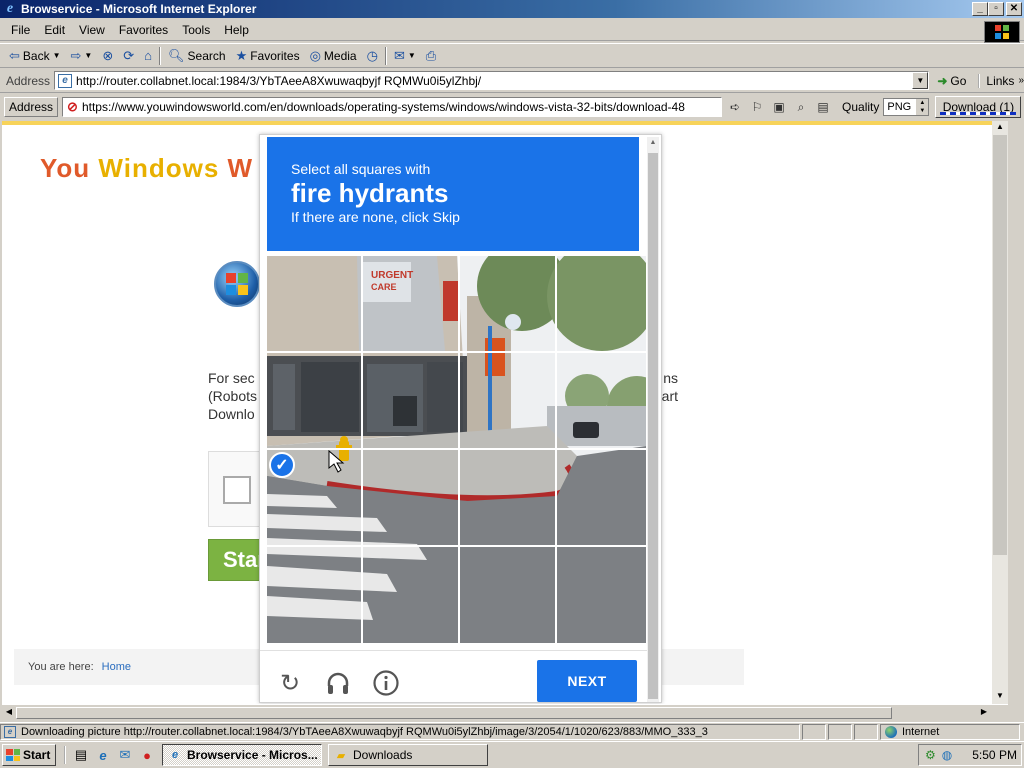 The height and width of the screenshot is (768, 1024). What do you see at coordinates (922, 107) in the screenshot?
I see `spinner-icon: ▲ ▼` at bounding box center [922, 107].